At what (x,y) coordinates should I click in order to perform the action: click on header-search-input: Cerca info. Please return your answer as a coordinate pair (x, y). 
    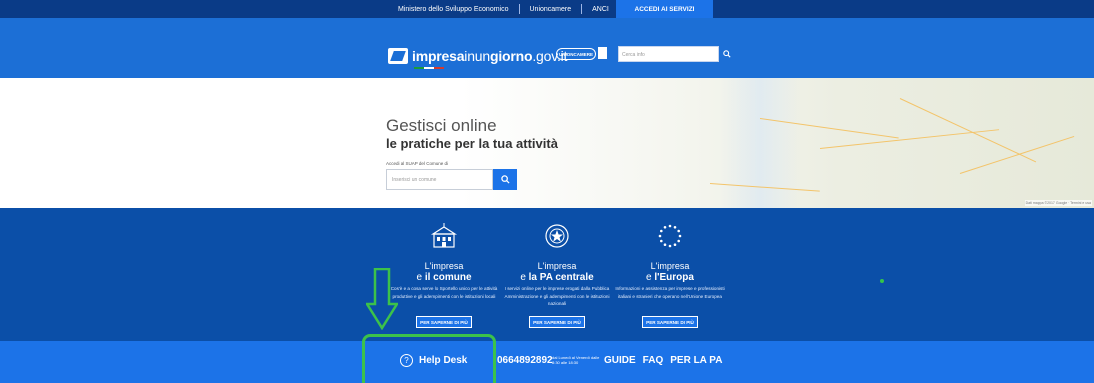
    Looking at the image, I should click on (668, 54).